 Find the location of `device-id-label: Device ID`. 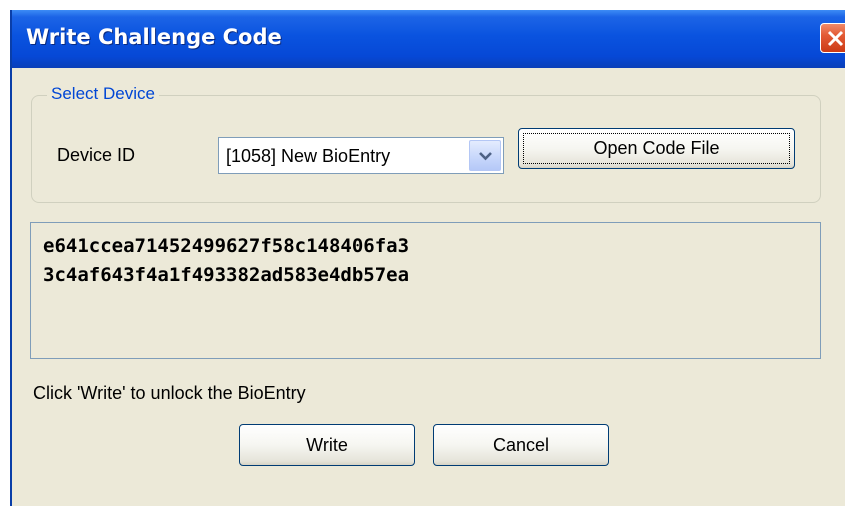

device-id-label: Device ID is located at coordinates (96, 155).